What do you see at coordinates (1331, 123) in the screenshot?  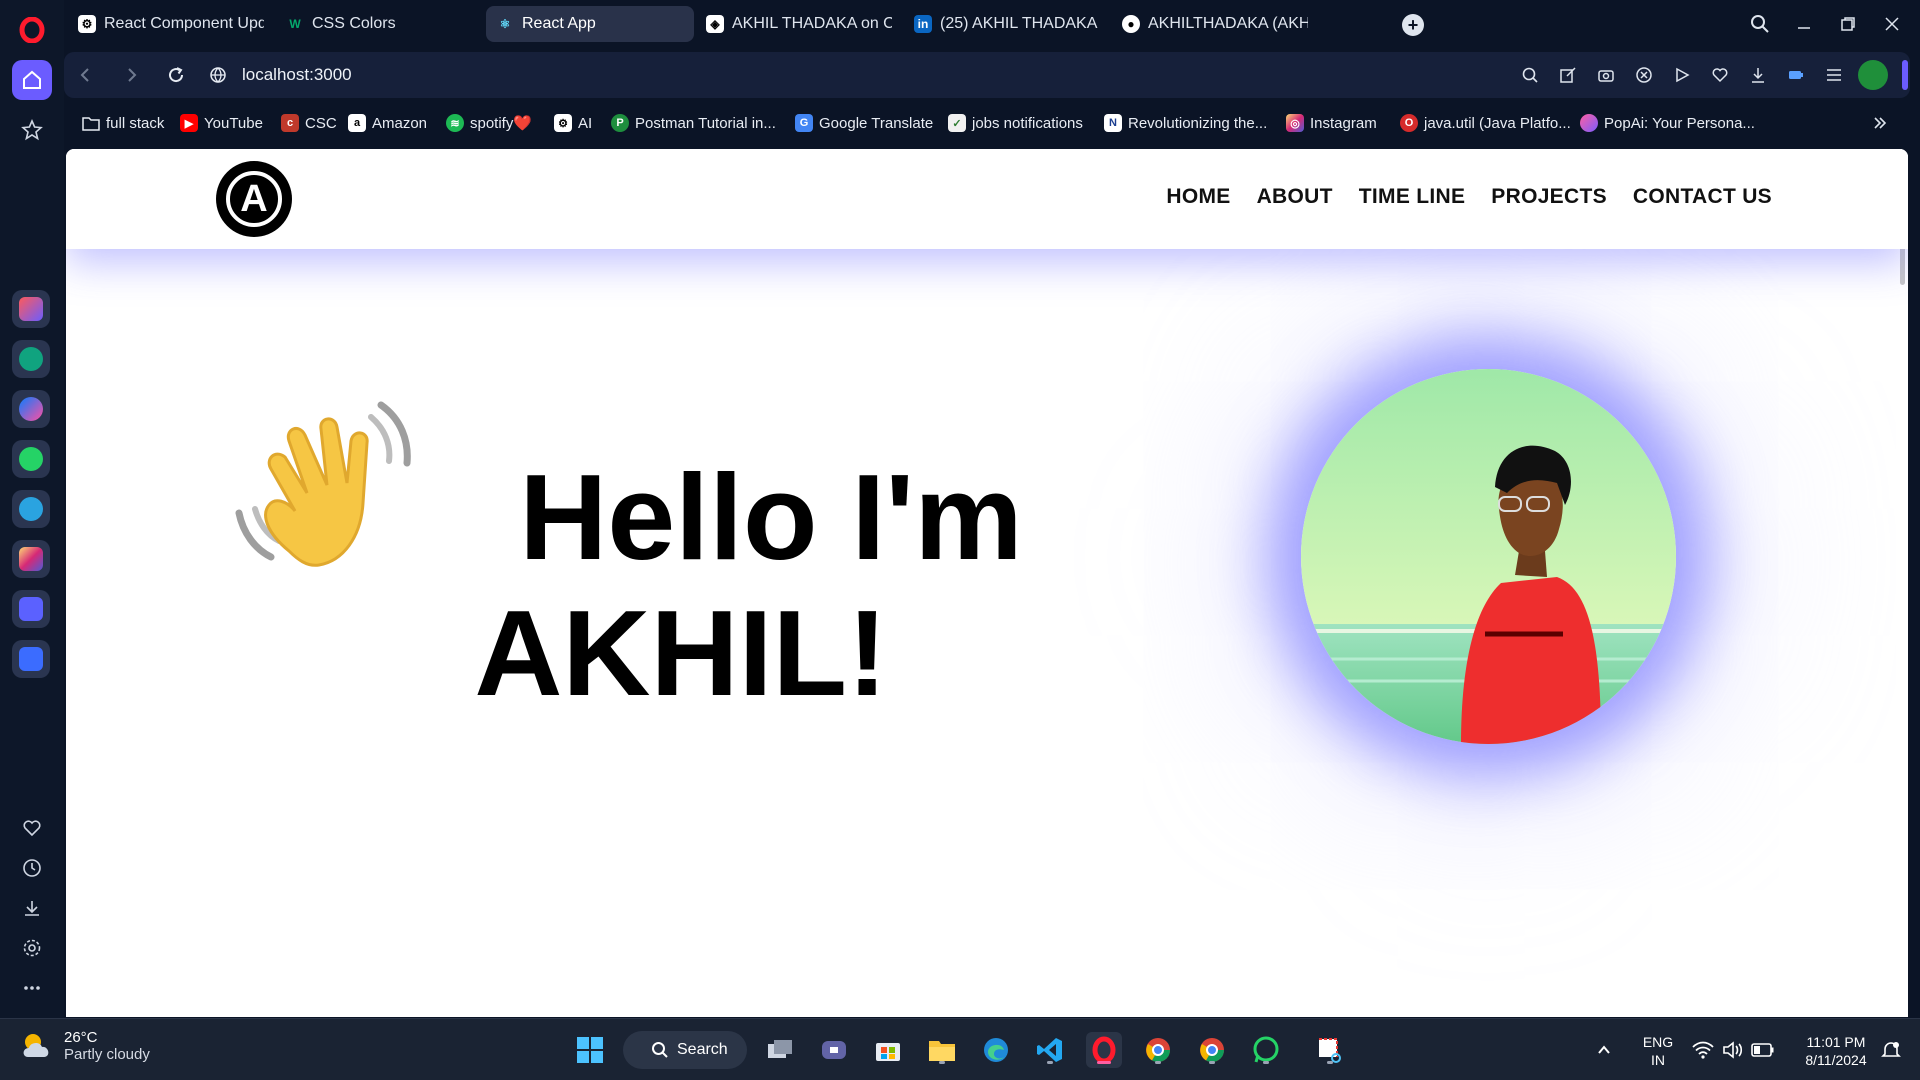 I see `bookmark-instagram: ◎ Instagram` at bounding box center [1331, 123].